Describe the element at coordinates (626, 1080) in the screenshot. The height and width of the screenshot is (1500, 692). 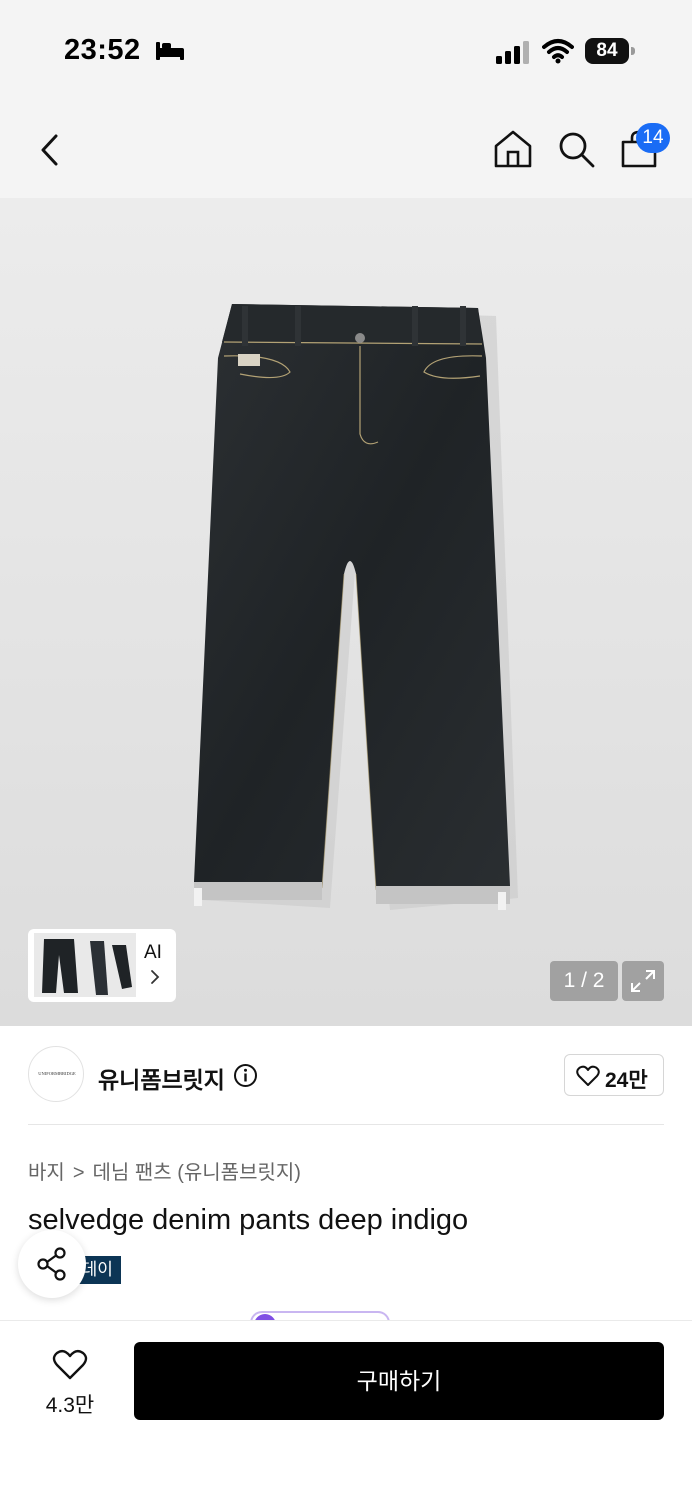
I see `brand-like-count: 24만` at that location.